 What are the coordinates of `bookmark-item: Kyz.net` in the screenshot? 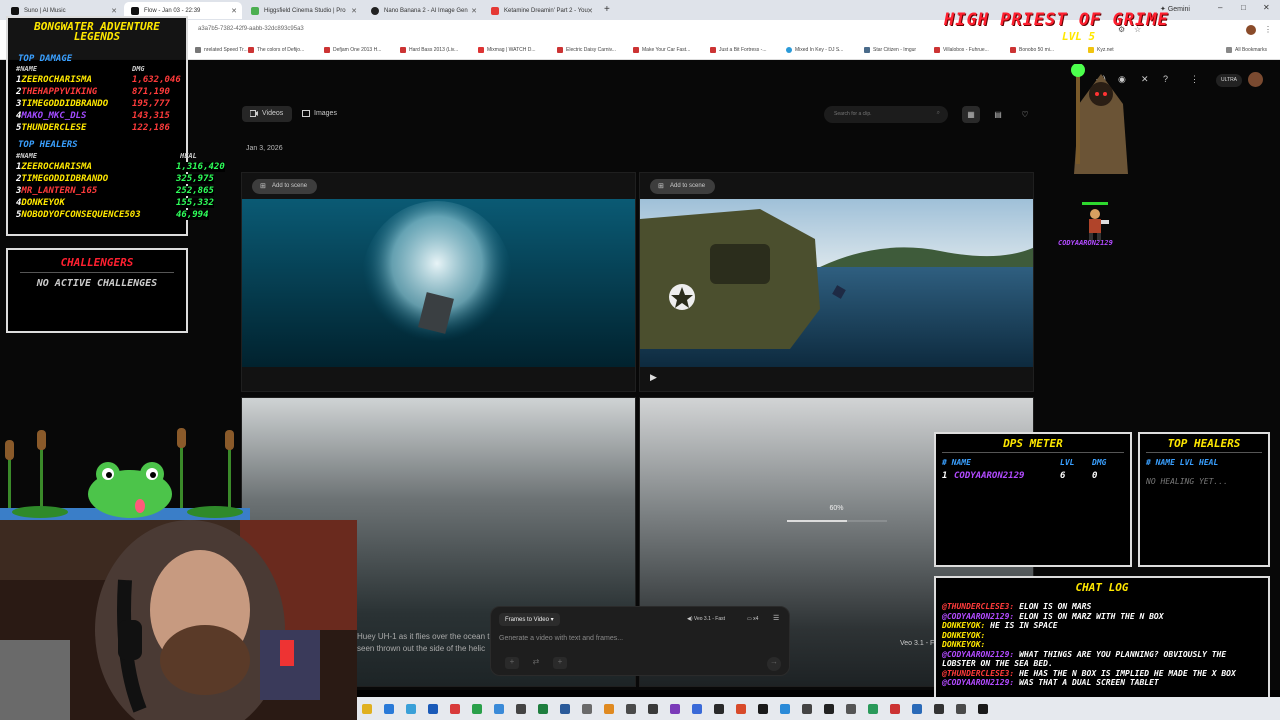 It's located at (1101, 50).